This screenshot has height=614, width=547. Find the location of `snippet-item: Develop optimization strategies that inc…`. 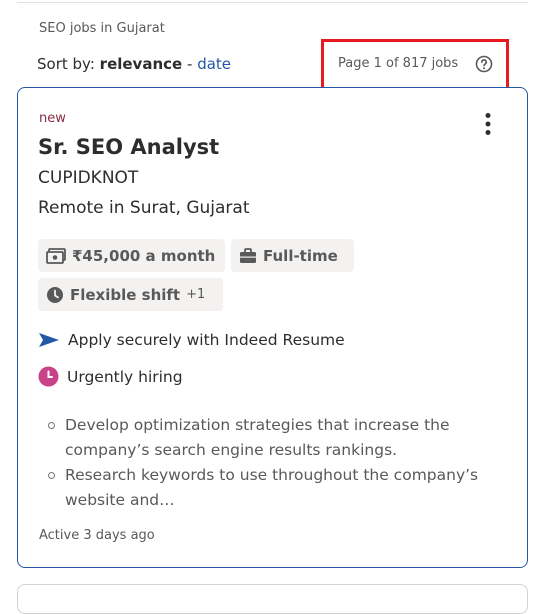

snippet-item: Develop optimization strategies that inc… is located at coordinates (286, 438).